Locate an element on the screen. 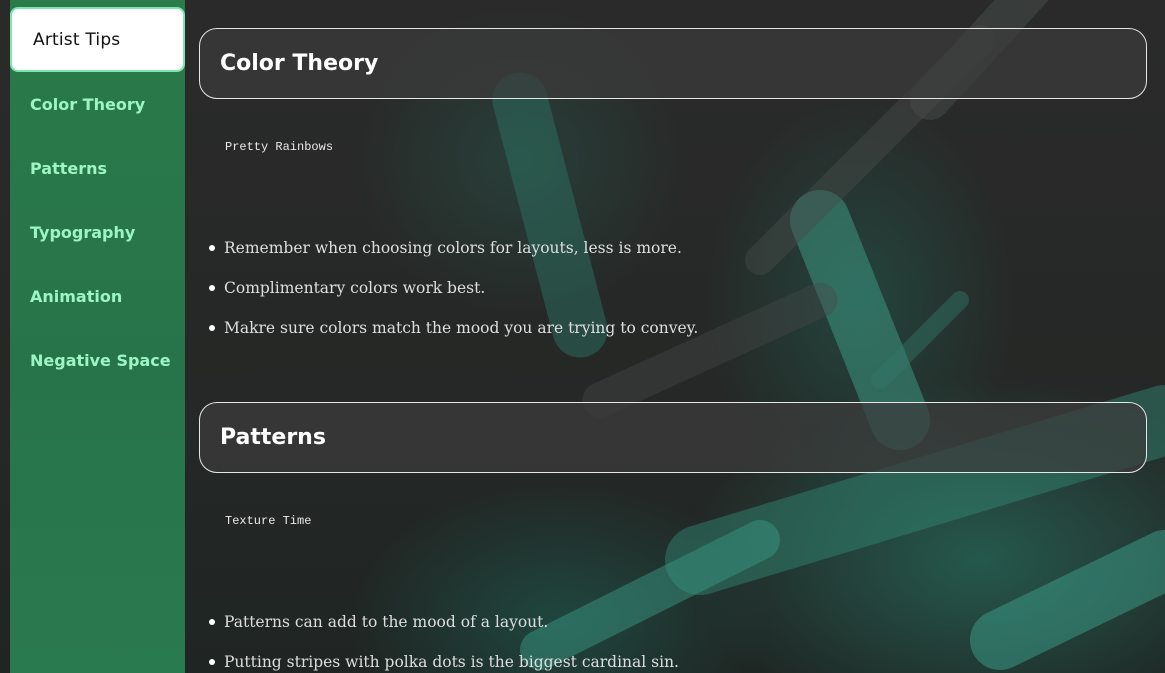 The width and height of the screenshot is (1165, 673). tip-text: Complimentary colors work best. is located at coordinates (355, 288).